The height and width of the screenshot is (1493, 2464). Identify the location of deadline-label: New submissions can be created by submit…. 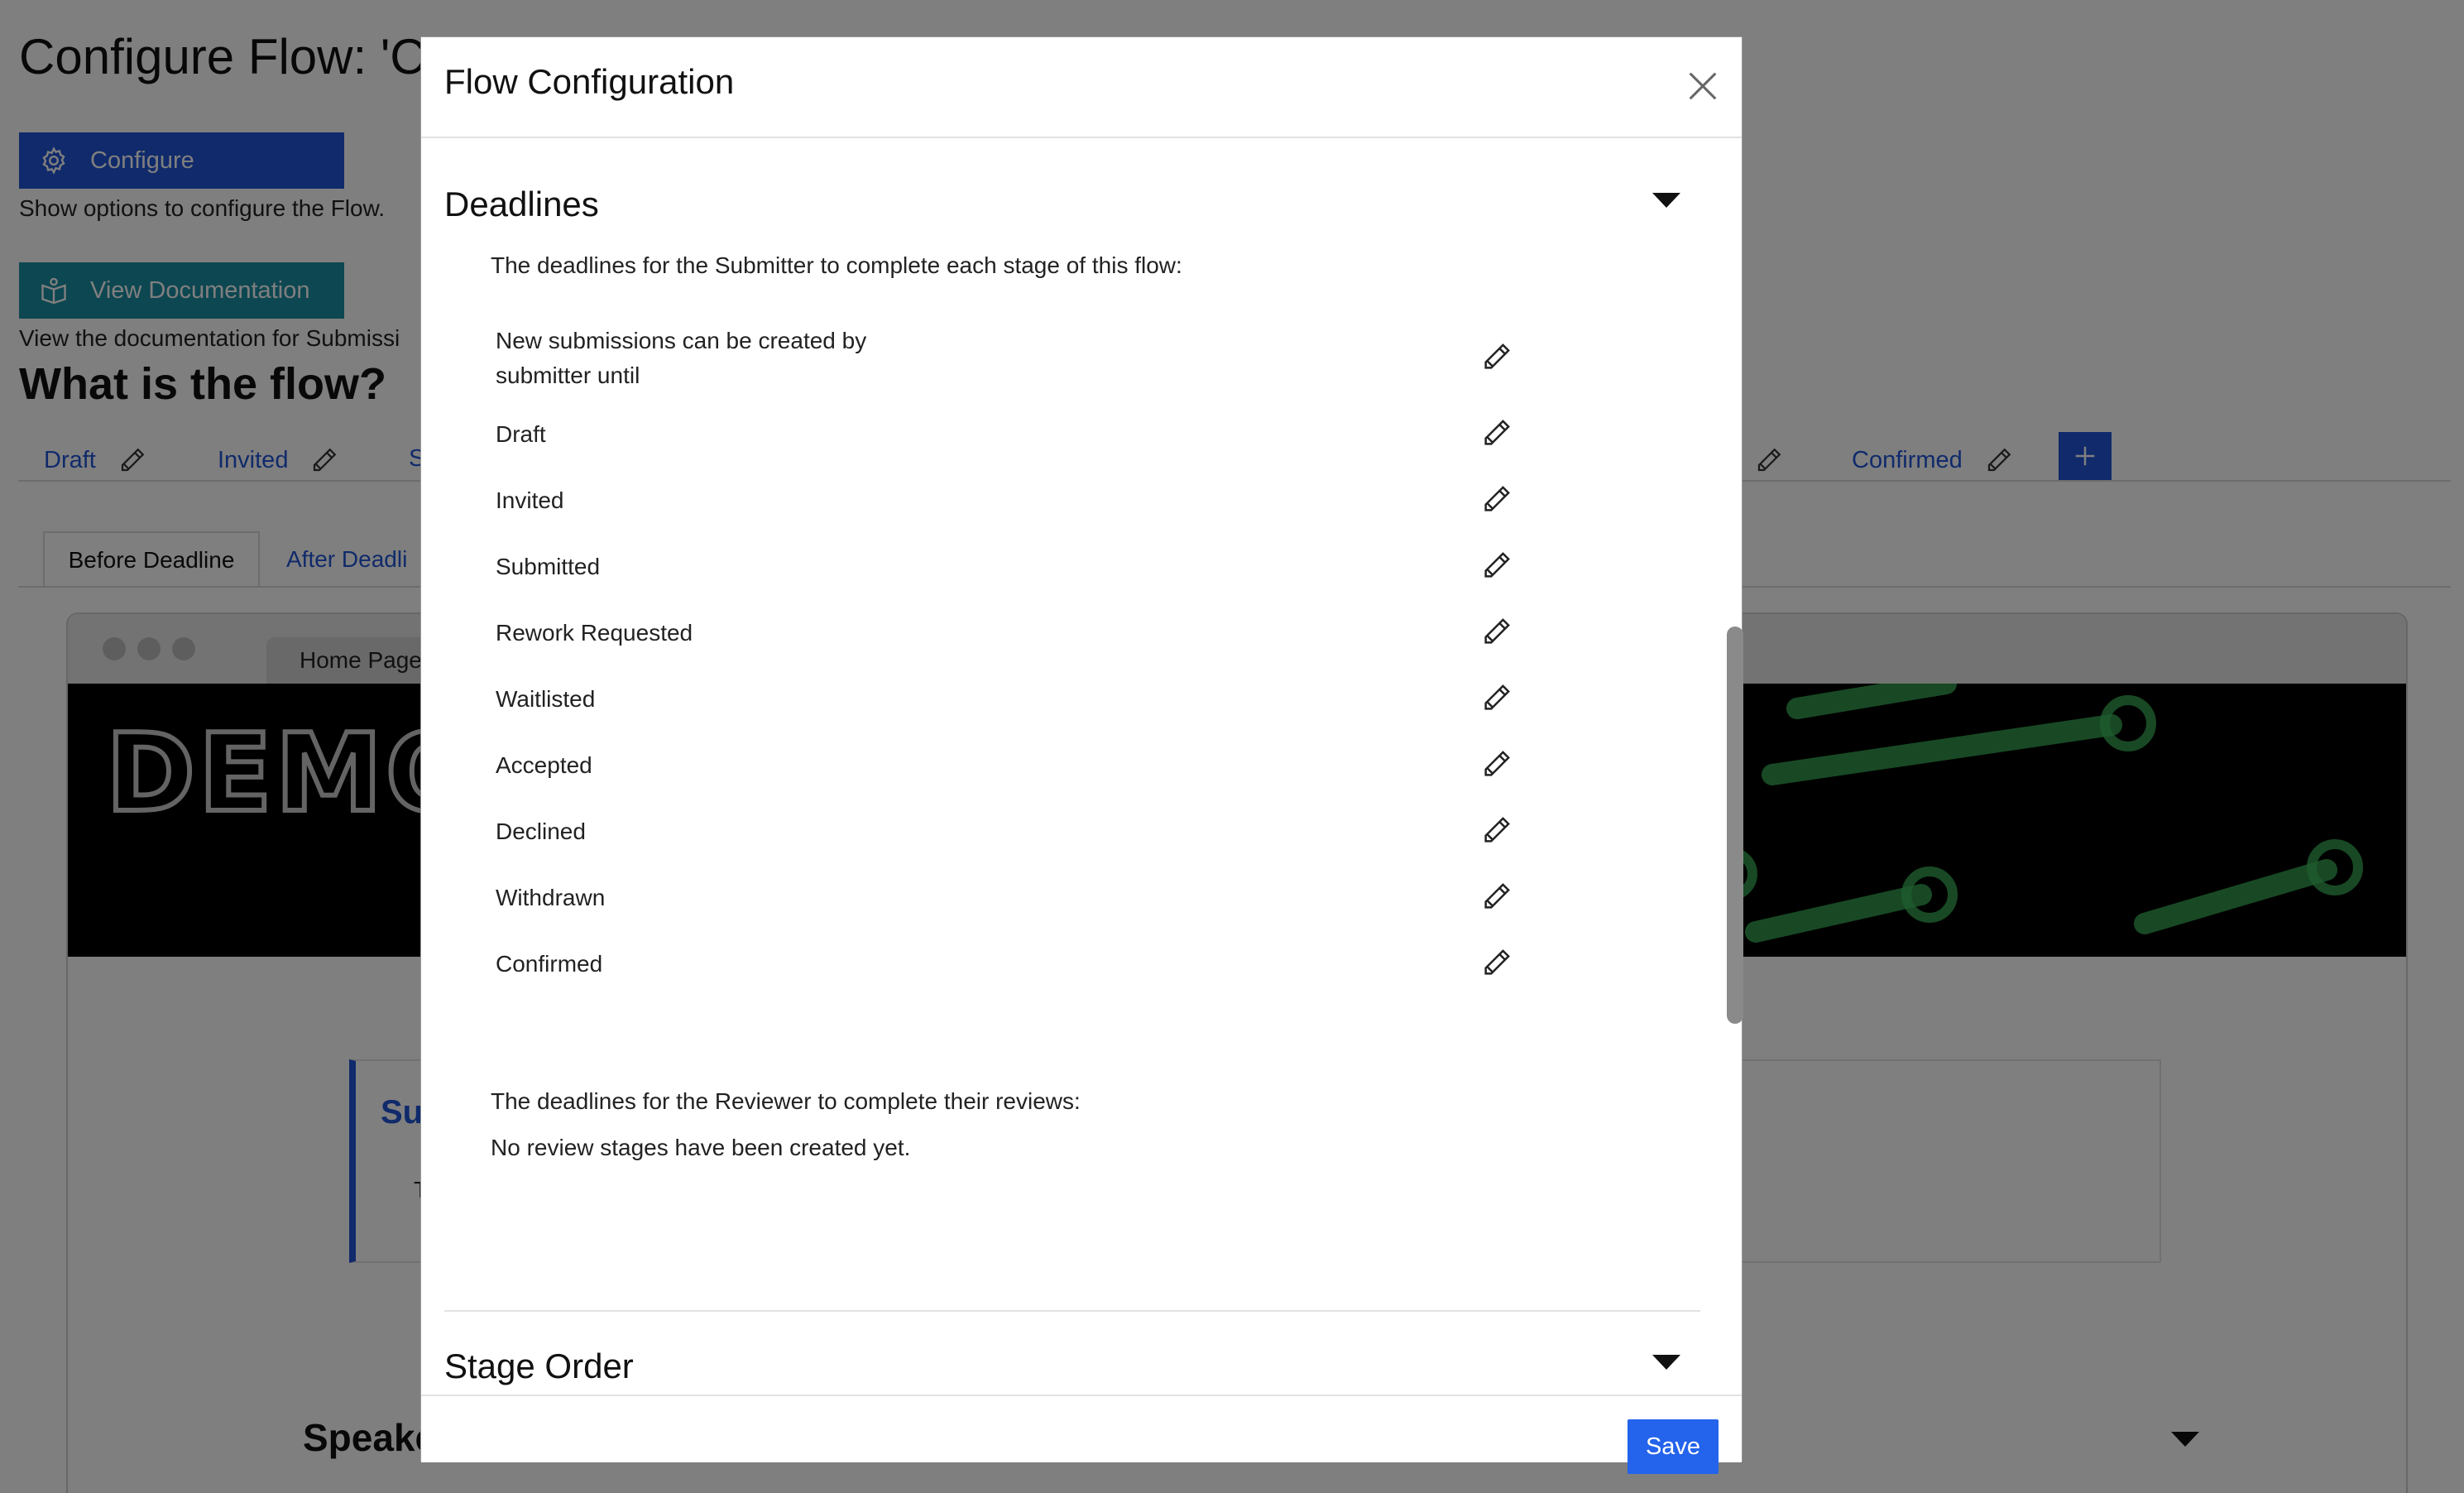
(681, 358).